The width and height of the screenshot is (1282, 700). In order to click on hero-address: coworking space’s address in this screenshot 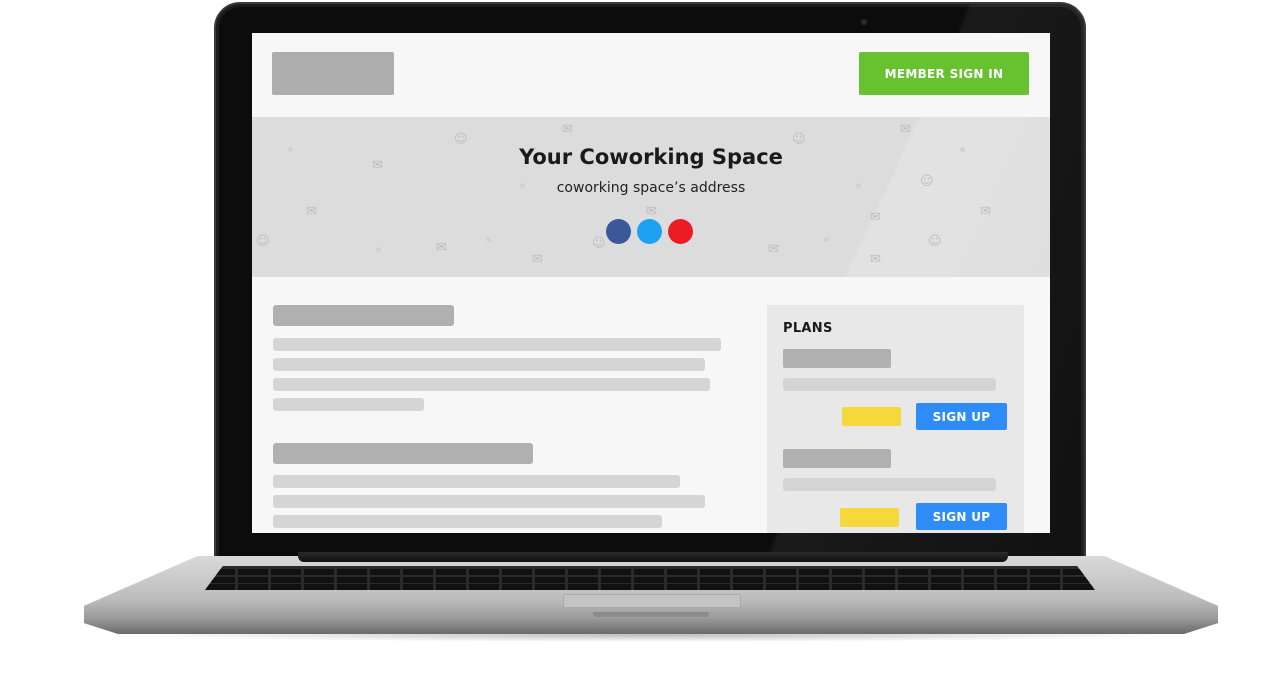, I will do `click(651, 188)`.